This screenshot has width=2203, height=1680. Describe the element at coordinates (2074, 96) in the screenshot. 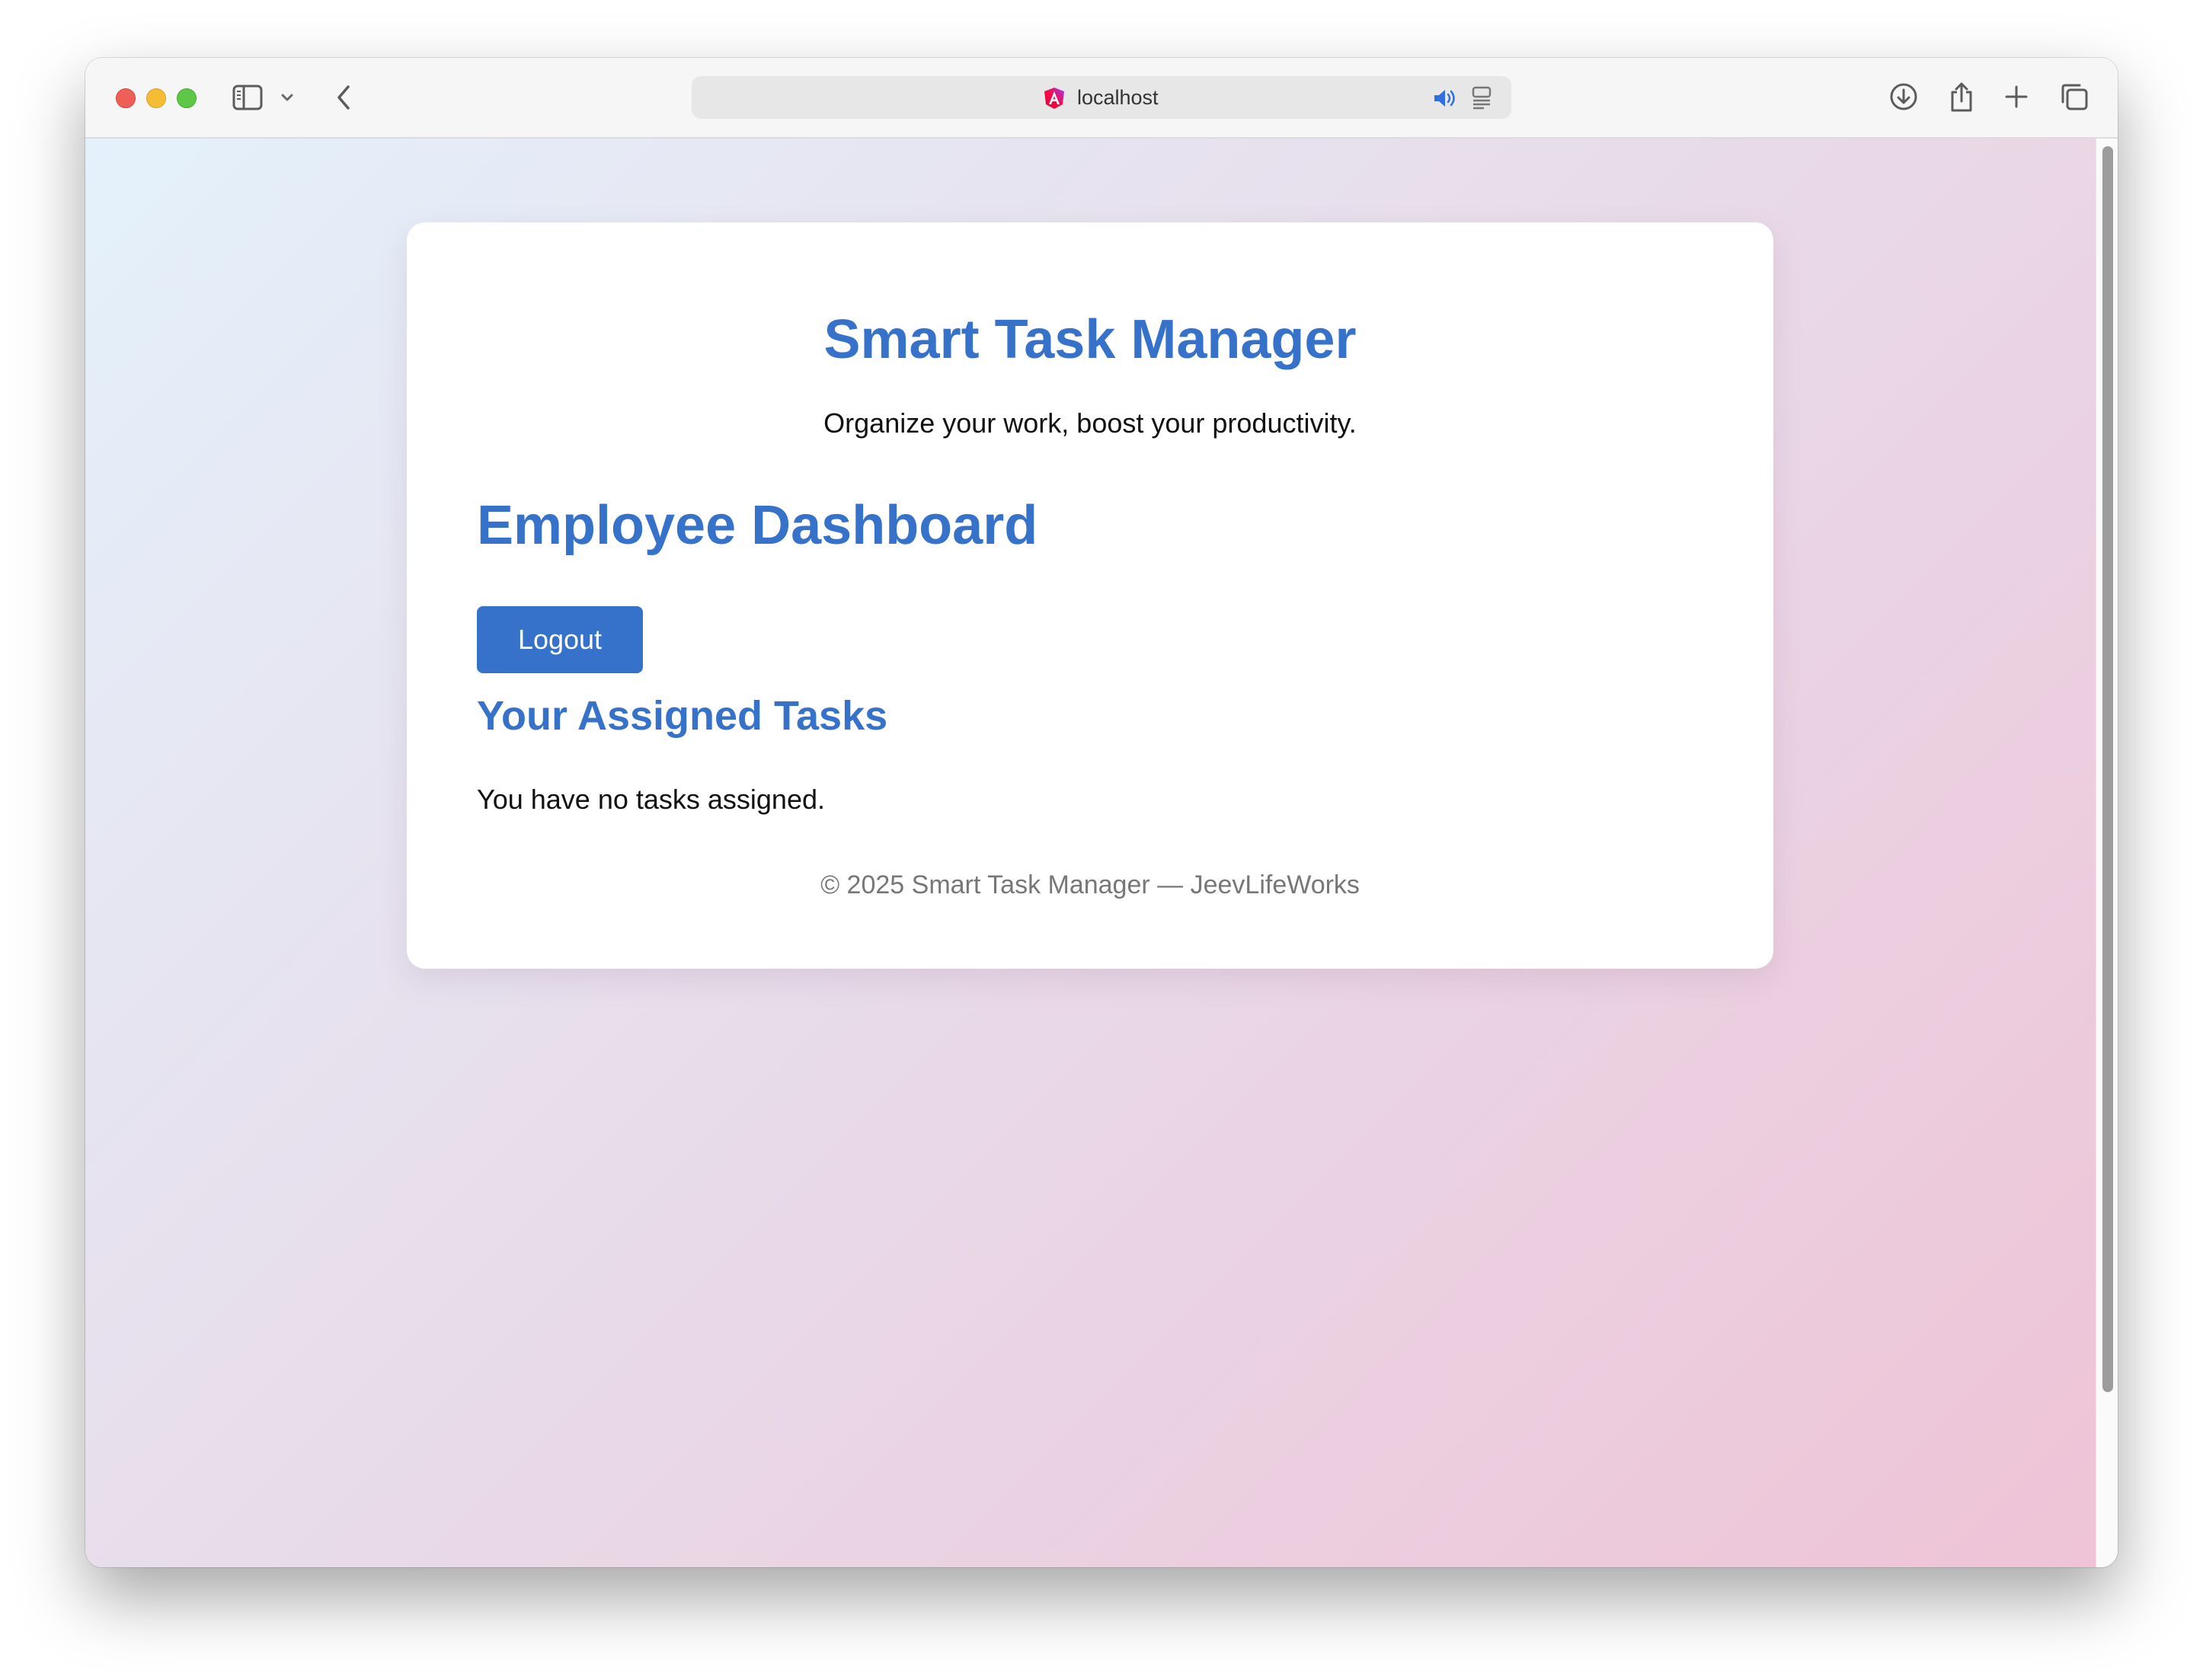

I see `tabs-icon` at that location.